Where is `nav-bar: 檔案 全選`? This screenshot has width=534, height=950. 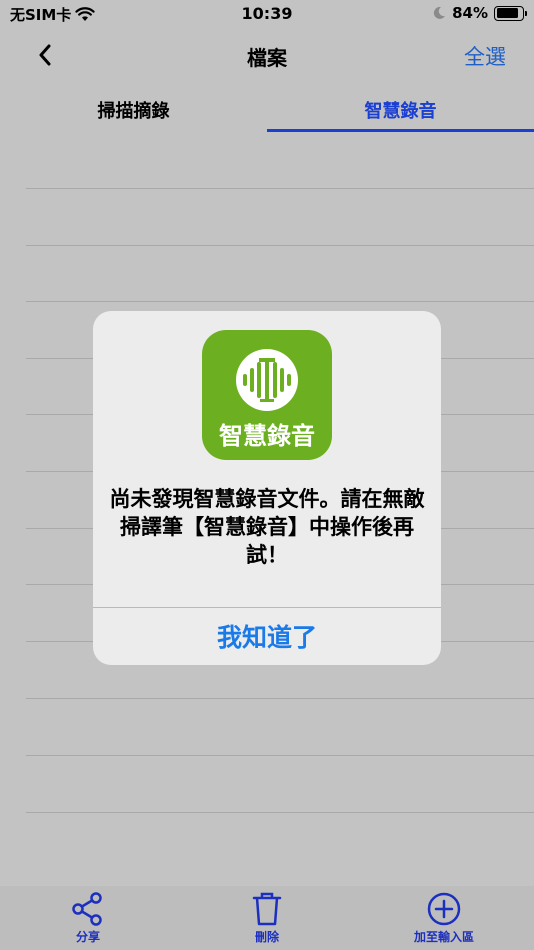
nav-bar: 檔案 全選 is located at coordinates (267, 55).